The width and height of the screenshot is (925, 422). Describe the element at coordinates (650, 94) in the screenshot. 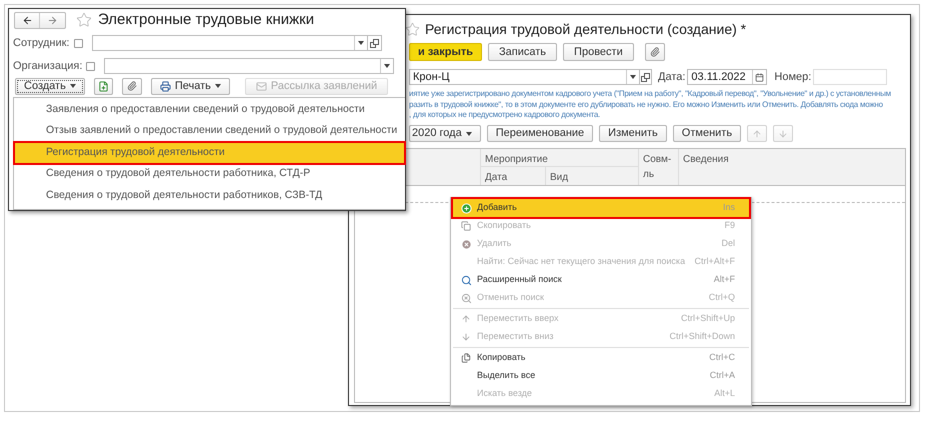

I see `info-text: иятие уже зарегистрировано документом кадрового учета ("Прием на работу", "Кадровый перевод", "Увольнение" и др.) с установленным` at that location.